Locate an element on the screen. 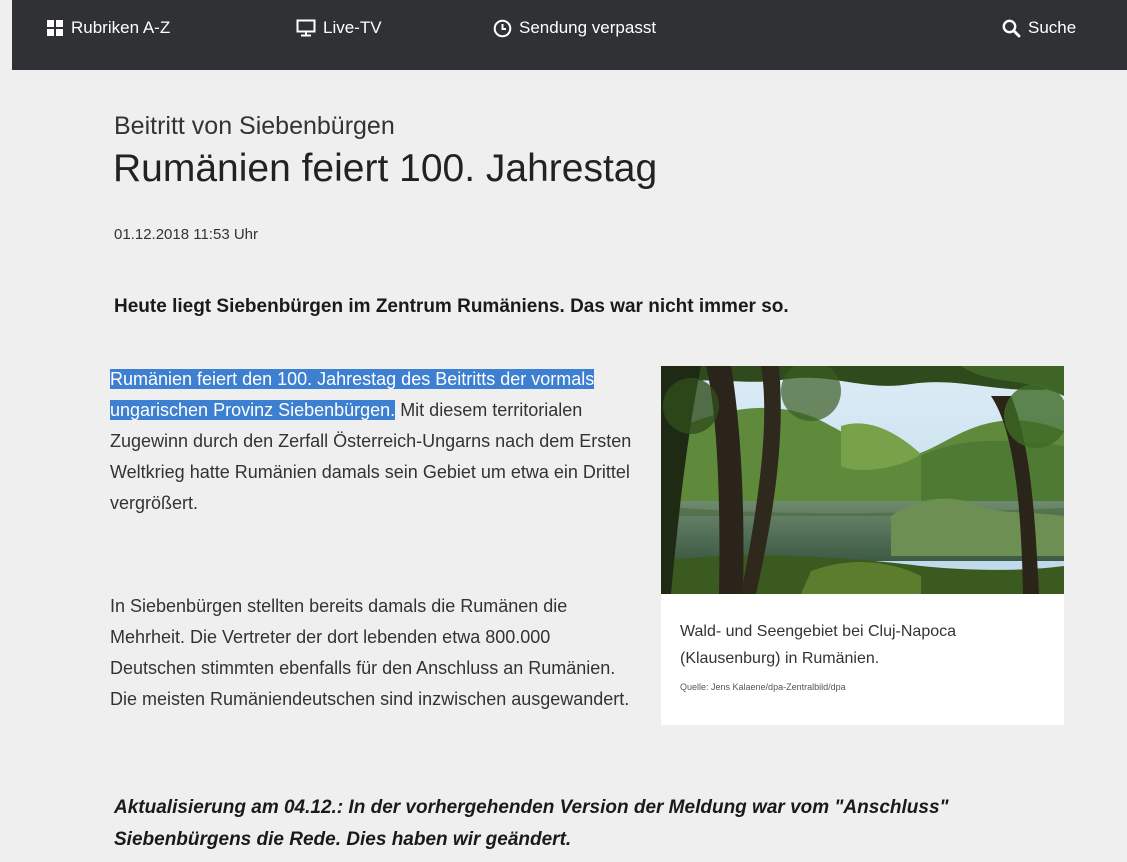 This screenshot has height=862, width=1127. figure-source: Quelle: Jens Kalaene/dpa-Zentralbild/dpa is located at coordinates (763, 687).